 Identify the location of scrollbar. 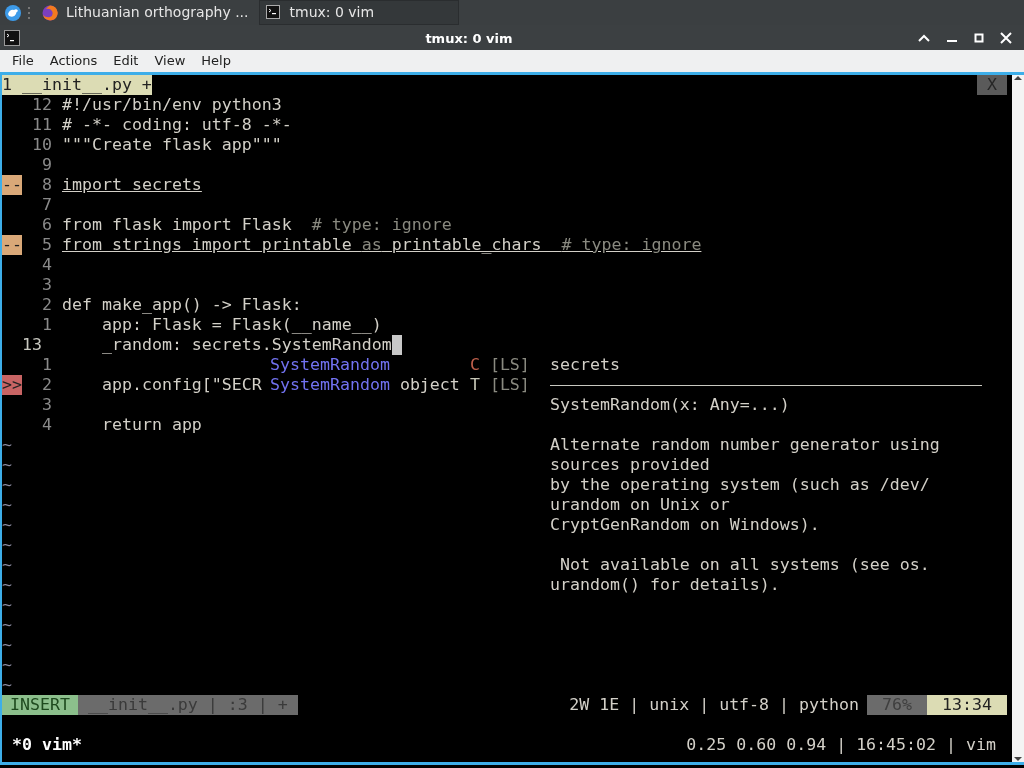
(1018, 418).